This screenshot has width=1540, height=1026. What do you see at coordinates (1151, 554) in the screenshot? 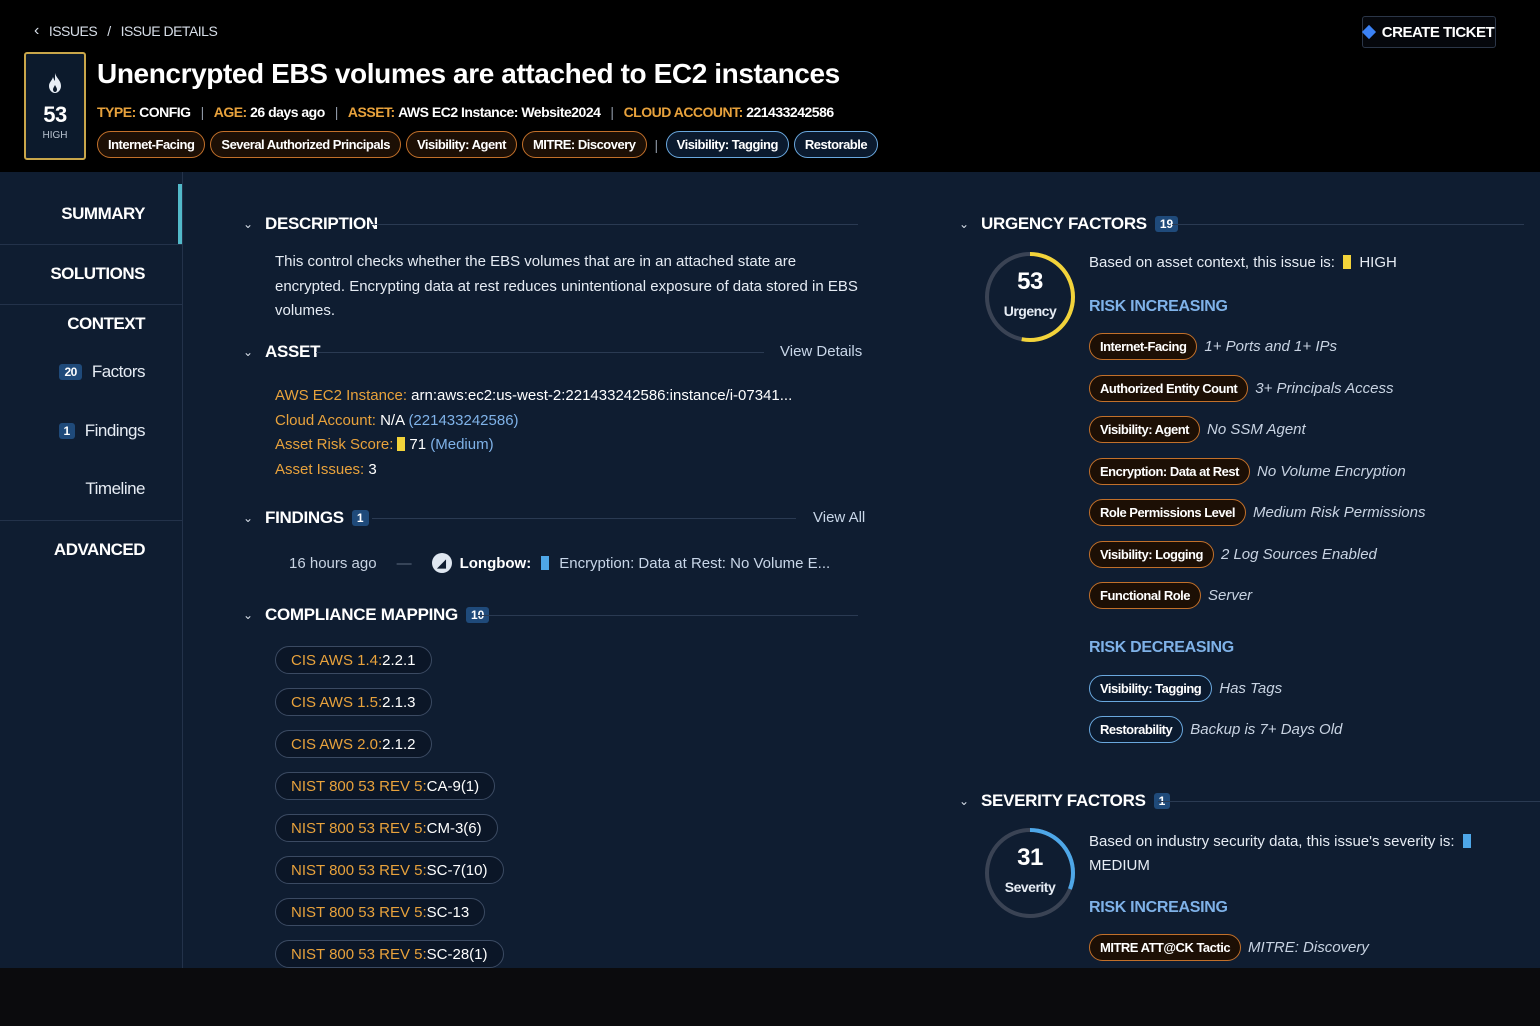
I see `factor-tag: Visibility: Logging` at bounding box center [1151, 554].